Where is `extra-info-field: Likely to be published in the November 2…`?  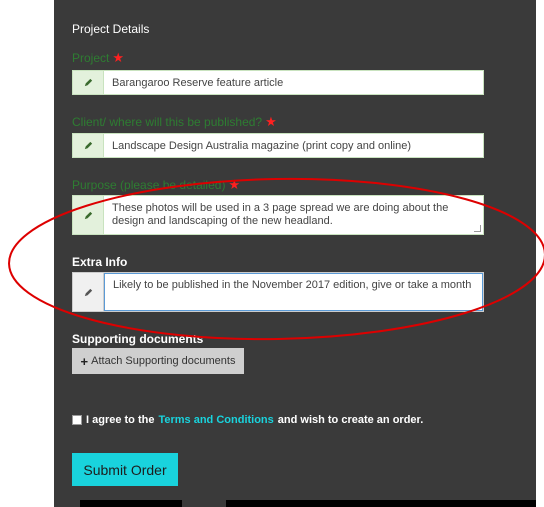
extra-info-field: Likely to be published in the November 2… is located at coordinates (278, 292).